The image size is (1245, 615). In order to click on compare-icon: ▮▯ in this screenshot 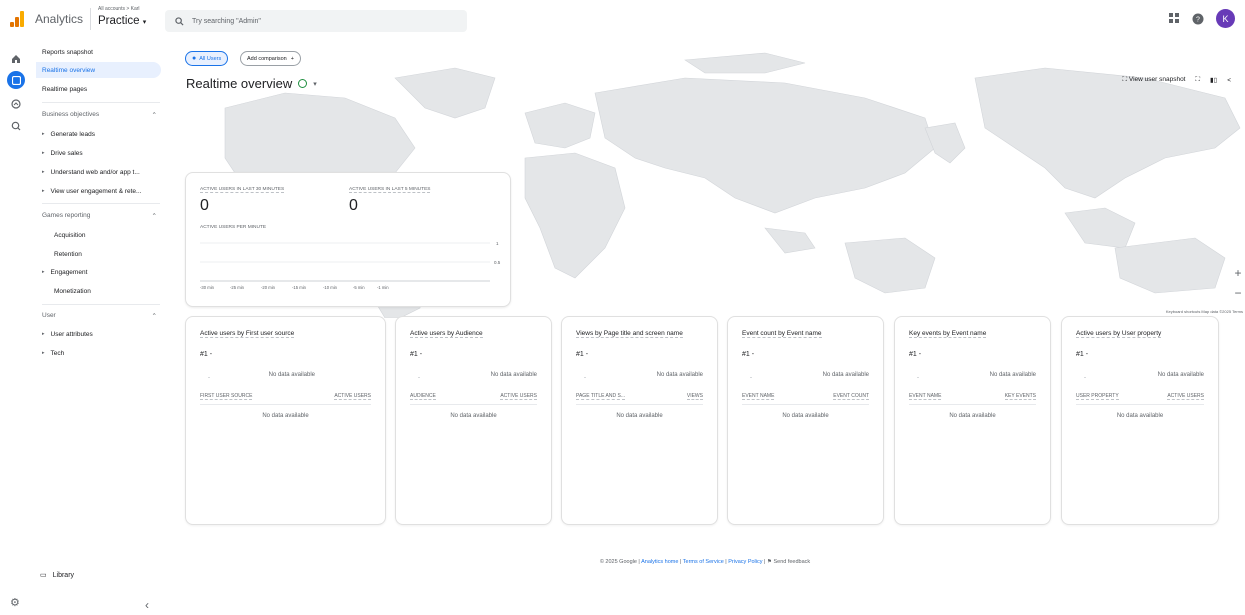, I will do `click(1213, 80)`.